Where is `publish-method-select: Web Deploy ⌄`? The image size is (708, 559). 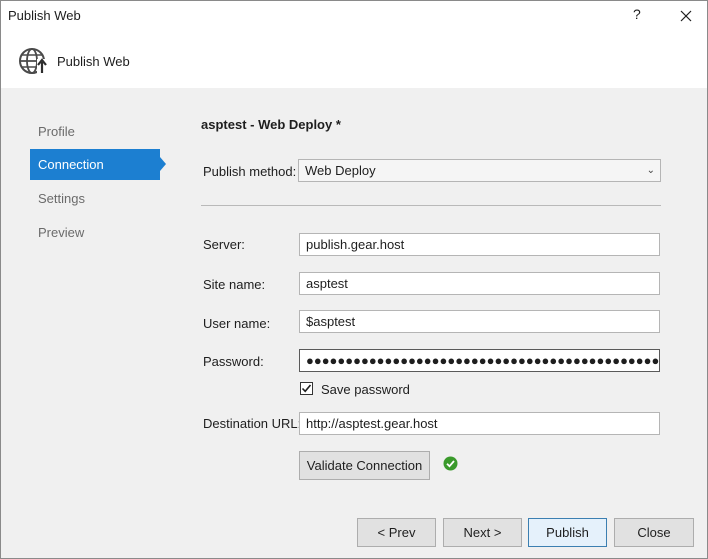
publish-method-select: Web Deploy ⌄ is located at coordinates (479, 170).